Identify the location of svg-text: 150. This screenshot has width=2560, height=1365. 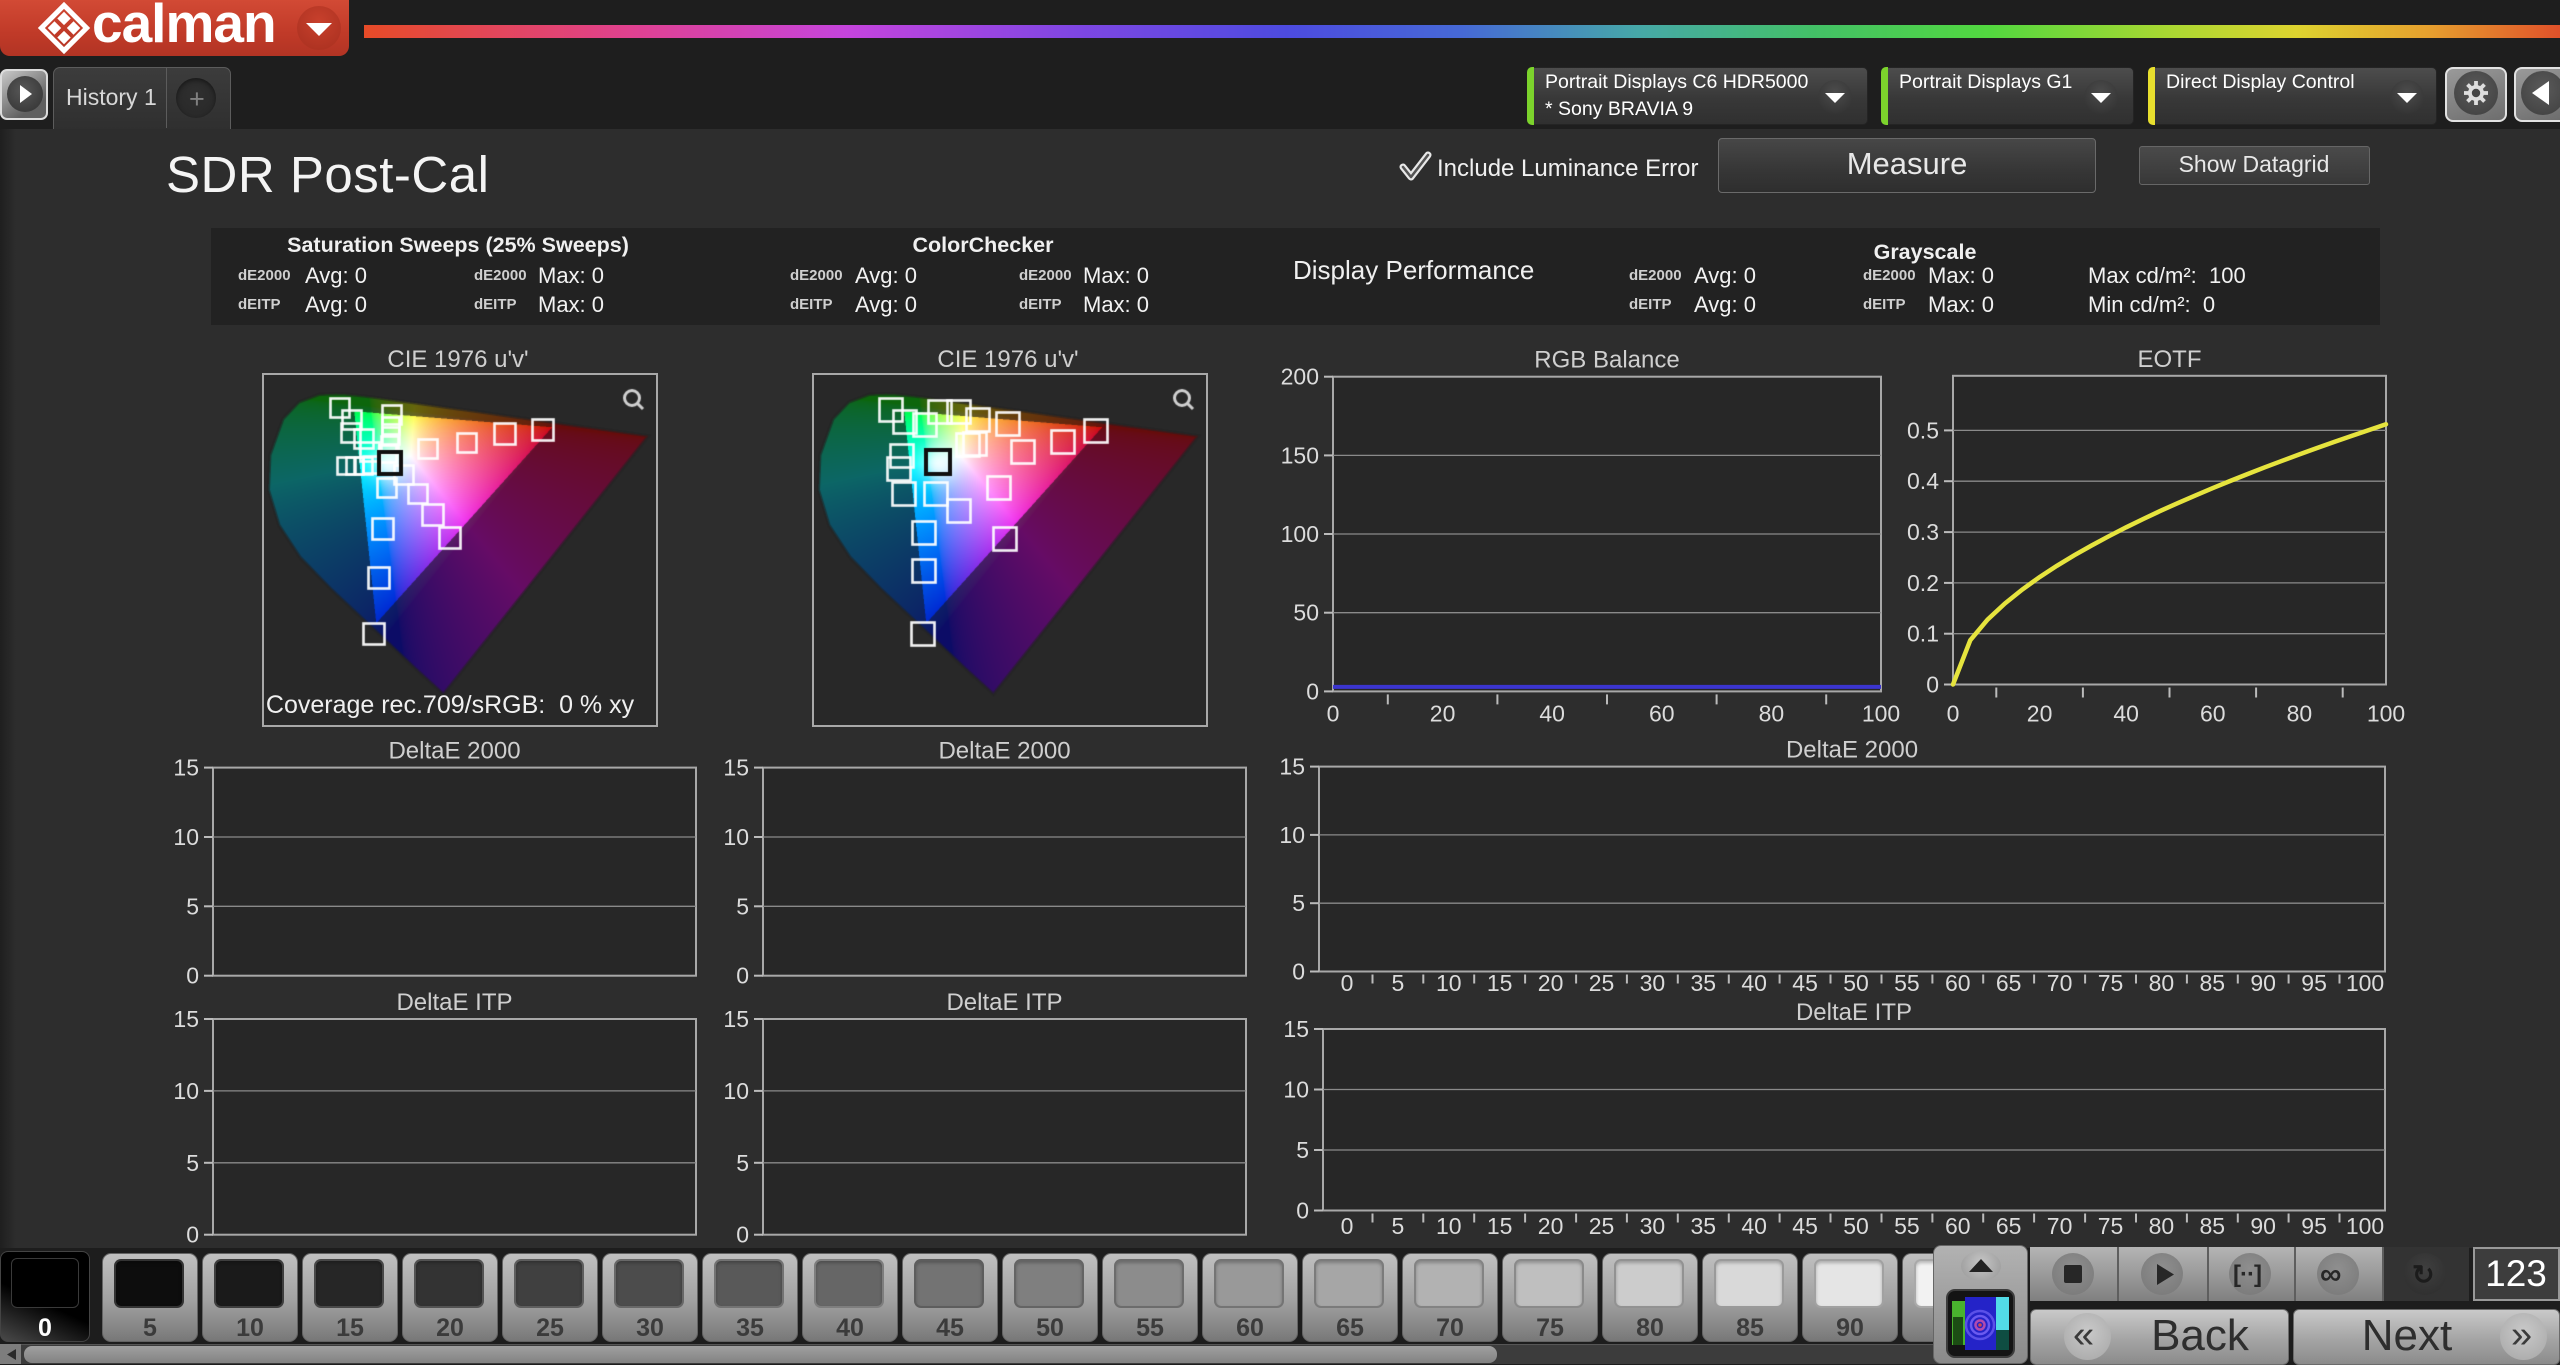
(1300, 455).